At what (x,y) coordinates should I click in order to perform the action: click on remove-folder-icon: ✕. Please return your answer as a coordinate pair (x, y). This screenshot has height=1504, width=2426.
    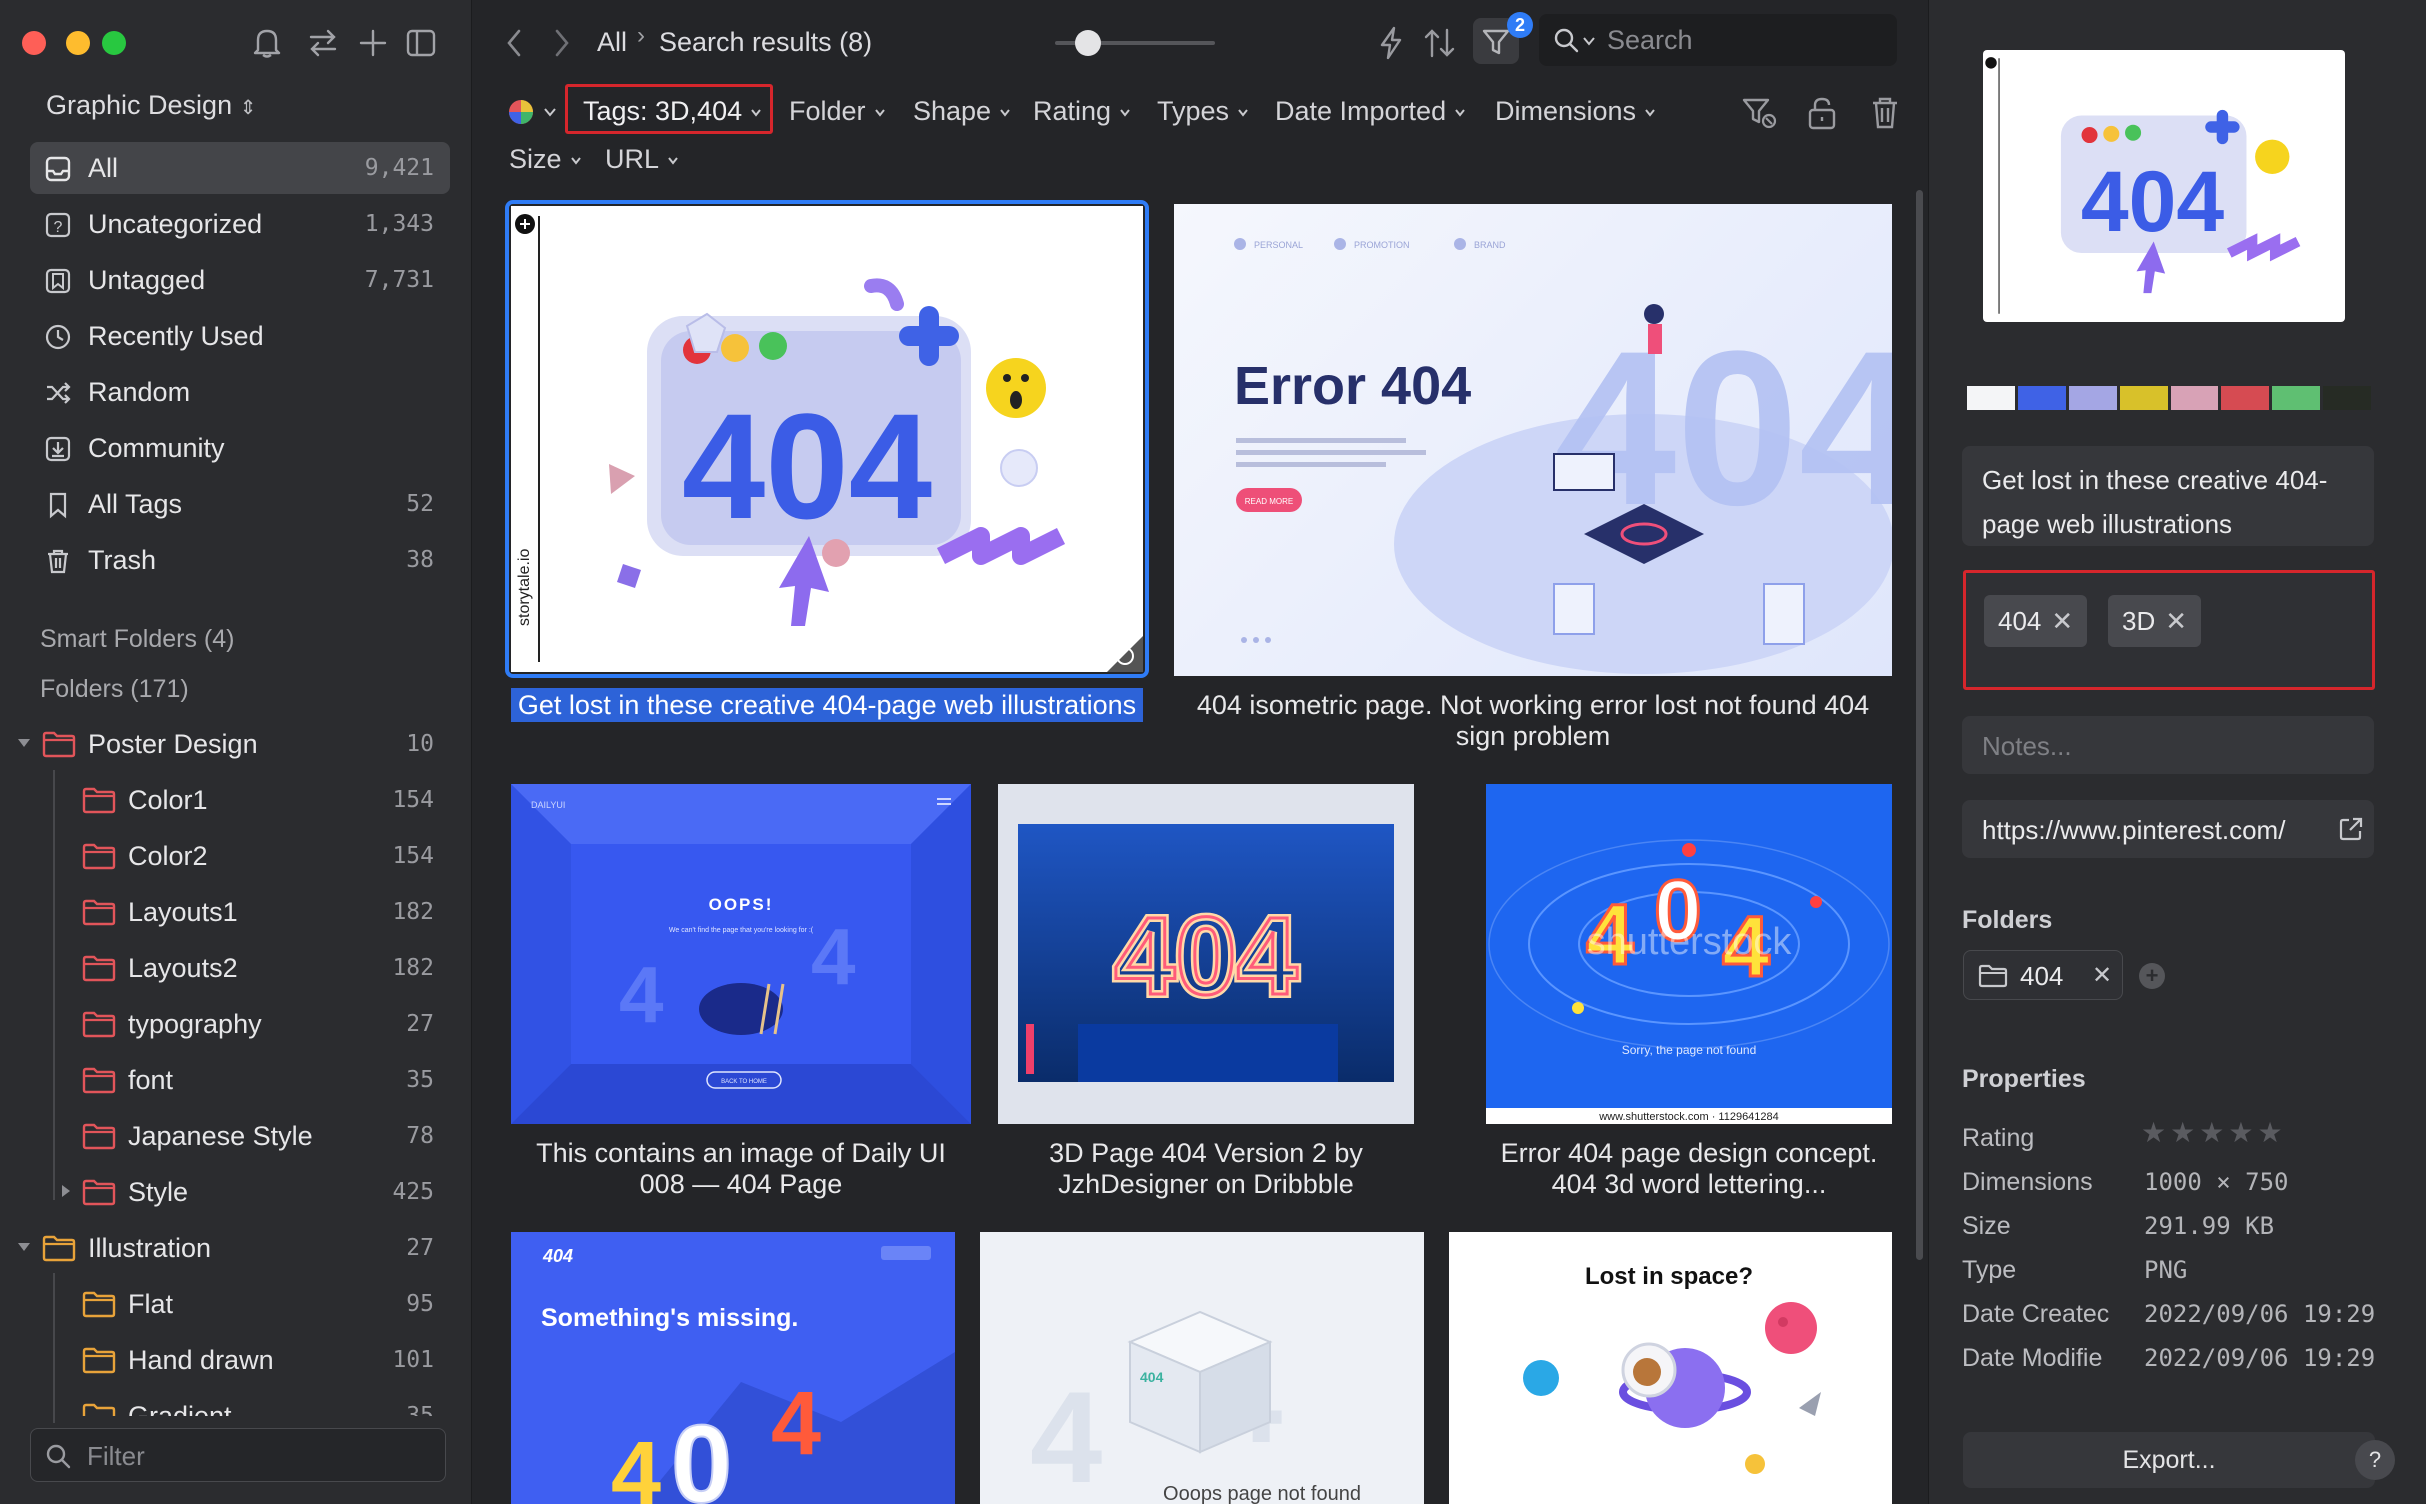
    Looking at the image, I should click on (2102, 975).